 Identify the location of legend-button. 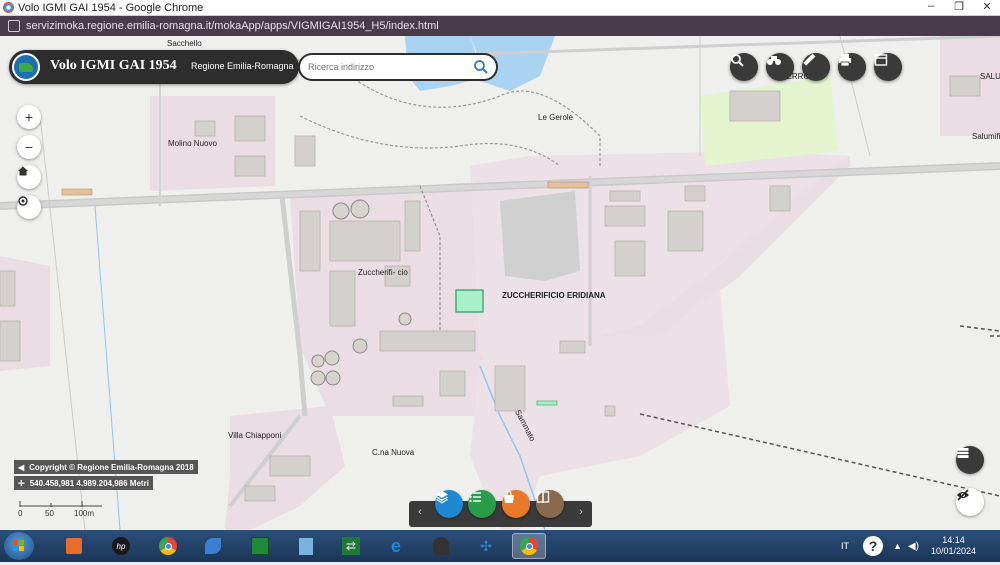
(482, 504).